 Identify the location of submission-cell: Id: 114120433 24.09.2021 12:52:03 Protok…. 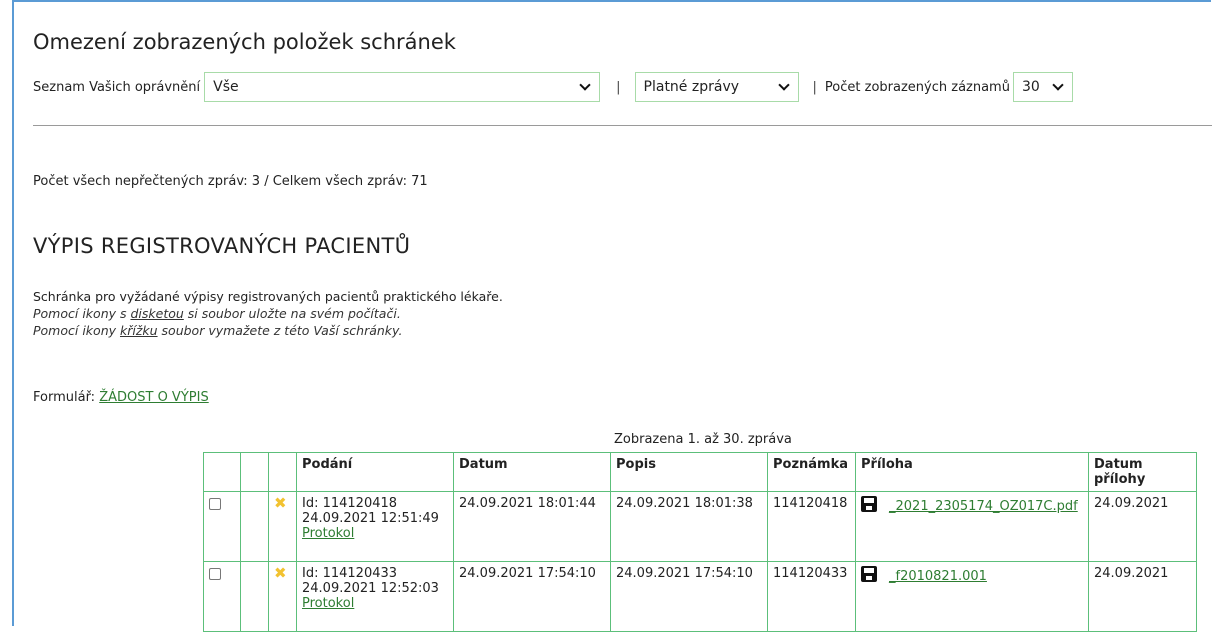
(375, 596).